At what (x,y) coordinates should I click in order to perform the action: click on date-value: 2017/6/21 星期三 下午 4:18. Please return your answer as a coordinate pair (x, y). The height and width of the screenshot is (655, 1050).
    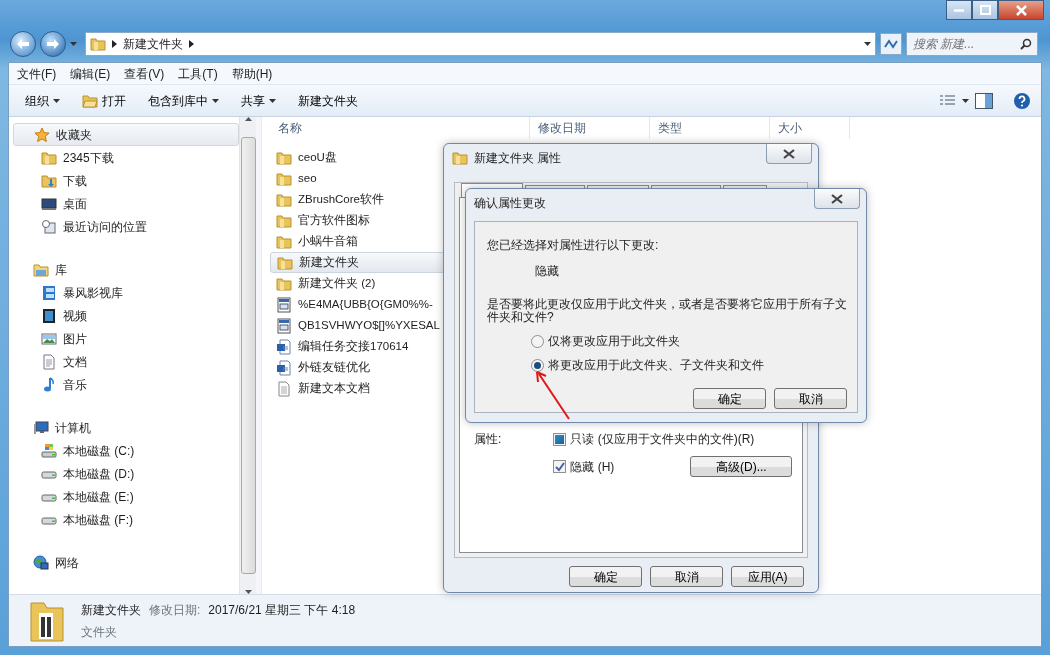
    Looking at the image, I should click on (282, 610).